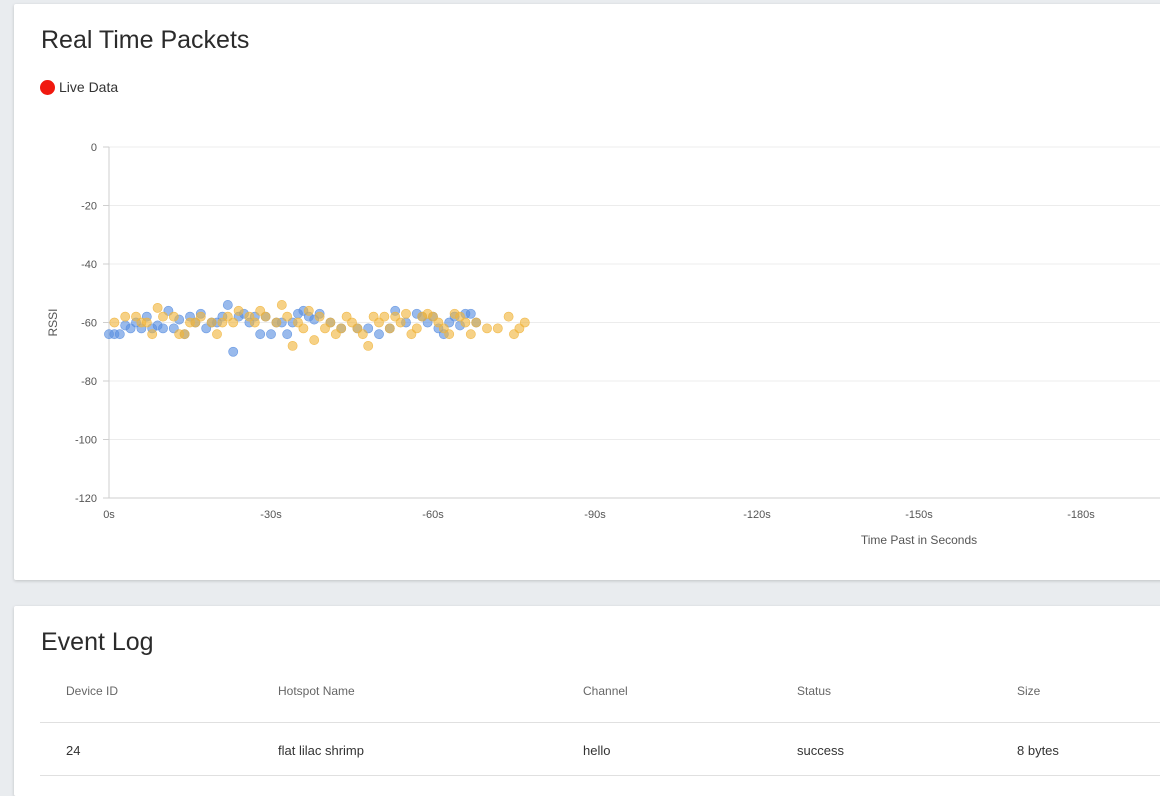 The image size is (1160, 796). Describe the element at coordinates (271, 515) in the screenshot. I see `x-tick-label: -30s` at that location.